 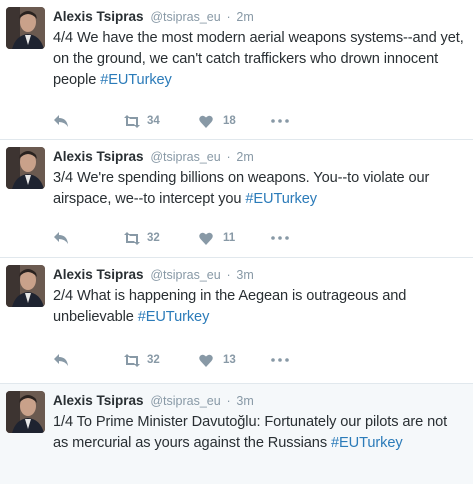 What do you see at coordinates (153, 121) in the screenshot?
I see `retweet-count: 34` at bounding box center [153, 121].